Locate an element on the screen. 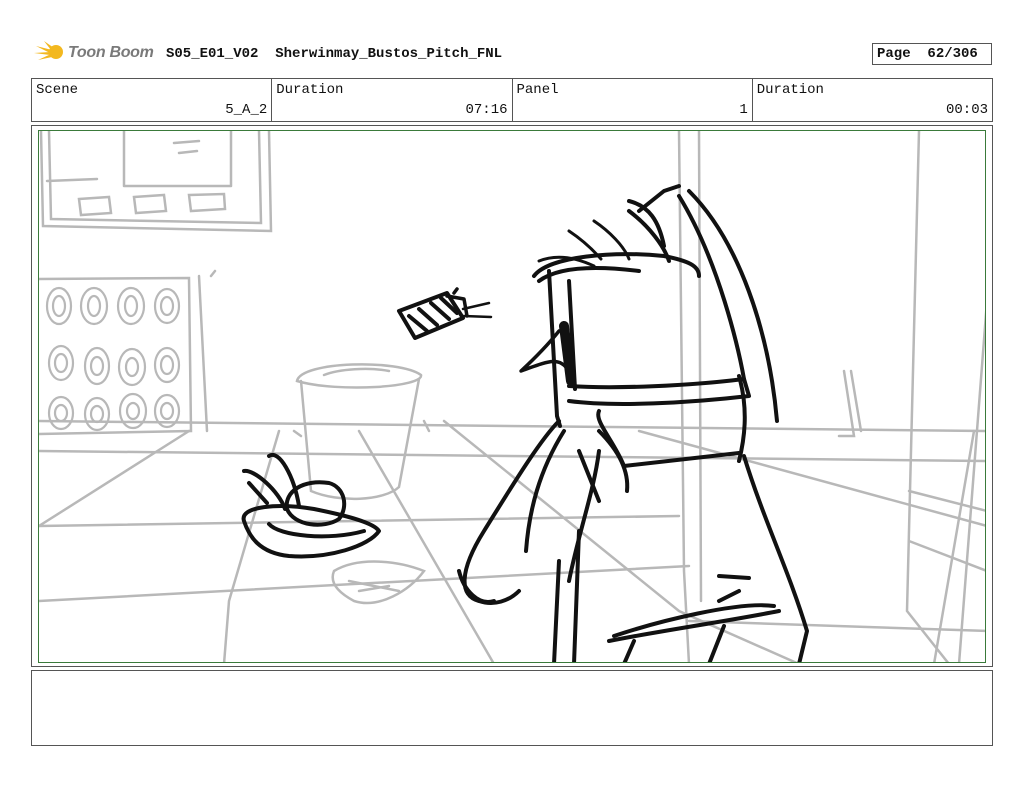  document-title: S05_E01_V02 Sherwinmay_Bustos_Pitch_FNL is located at coordinates (334, 54).